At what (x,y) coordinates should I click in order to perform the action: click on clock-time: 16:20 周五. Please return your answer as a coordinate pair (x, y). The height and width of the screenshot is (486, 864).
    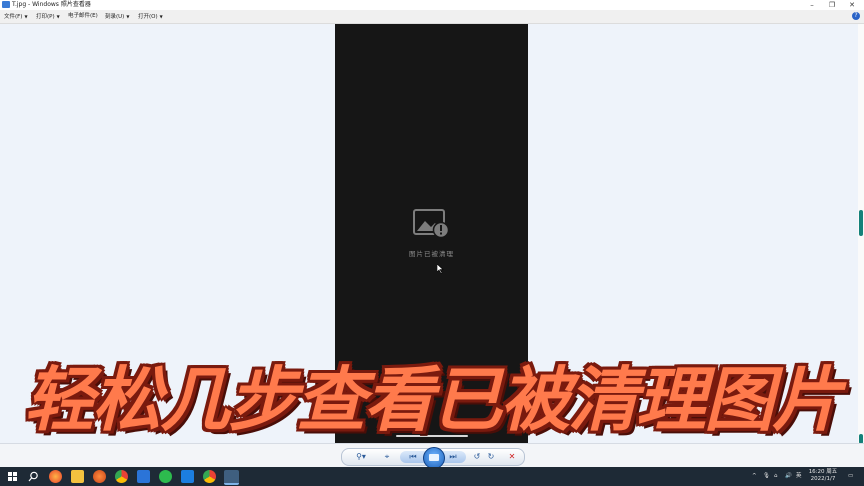
    Looking at the image, I should click on (823, 472).